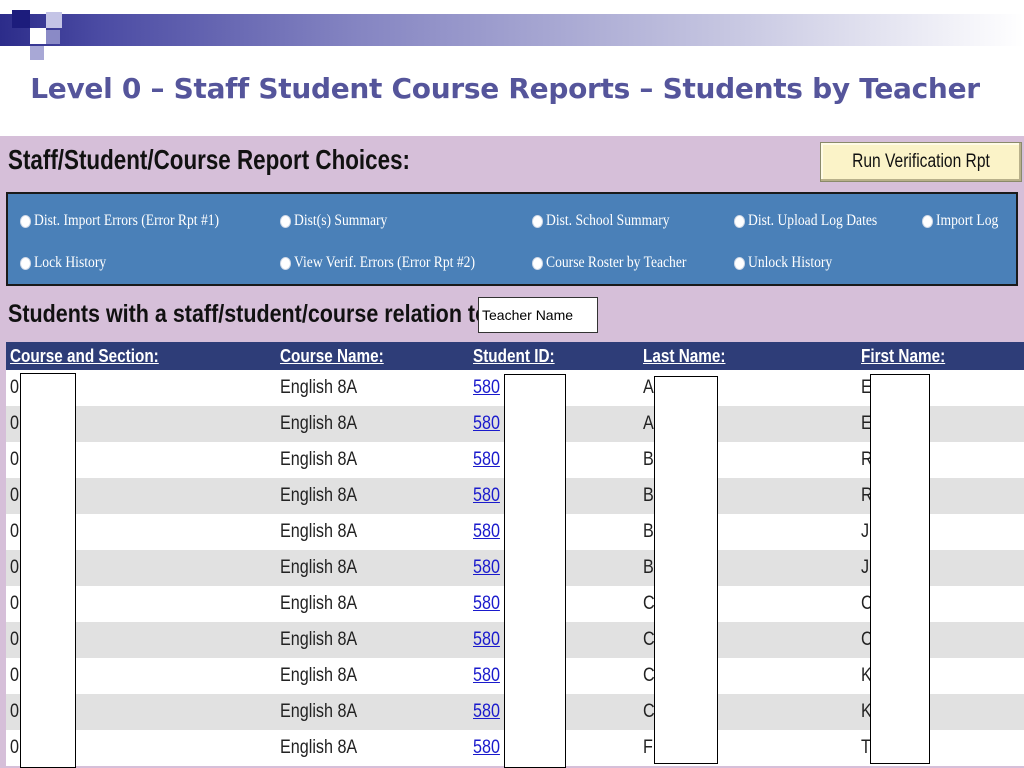 This screenshot has width=1024, height=768. Describe the element at coordinates (372, 356) in the screenshot. I see `column-header-course-name: Course Name:` at that location.